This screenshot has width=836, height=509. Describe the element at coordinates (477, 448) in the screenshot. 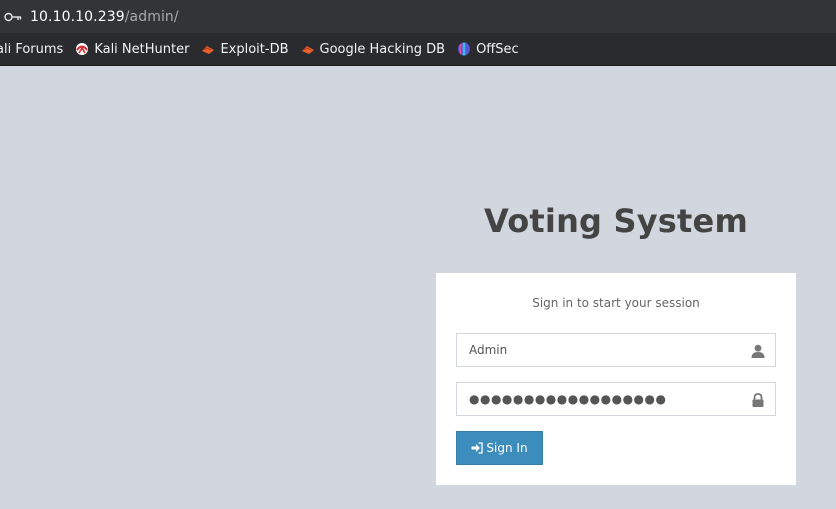

I see `sign-in-icon` at that location.